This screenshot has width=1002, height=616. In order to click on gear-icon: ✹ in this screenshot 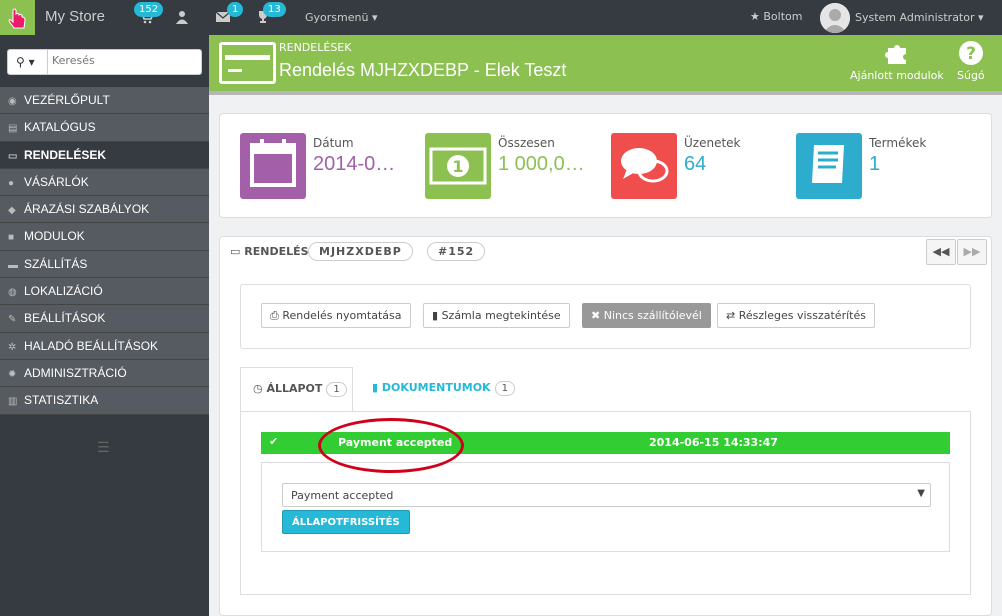, I will do `click(12, 374)`.